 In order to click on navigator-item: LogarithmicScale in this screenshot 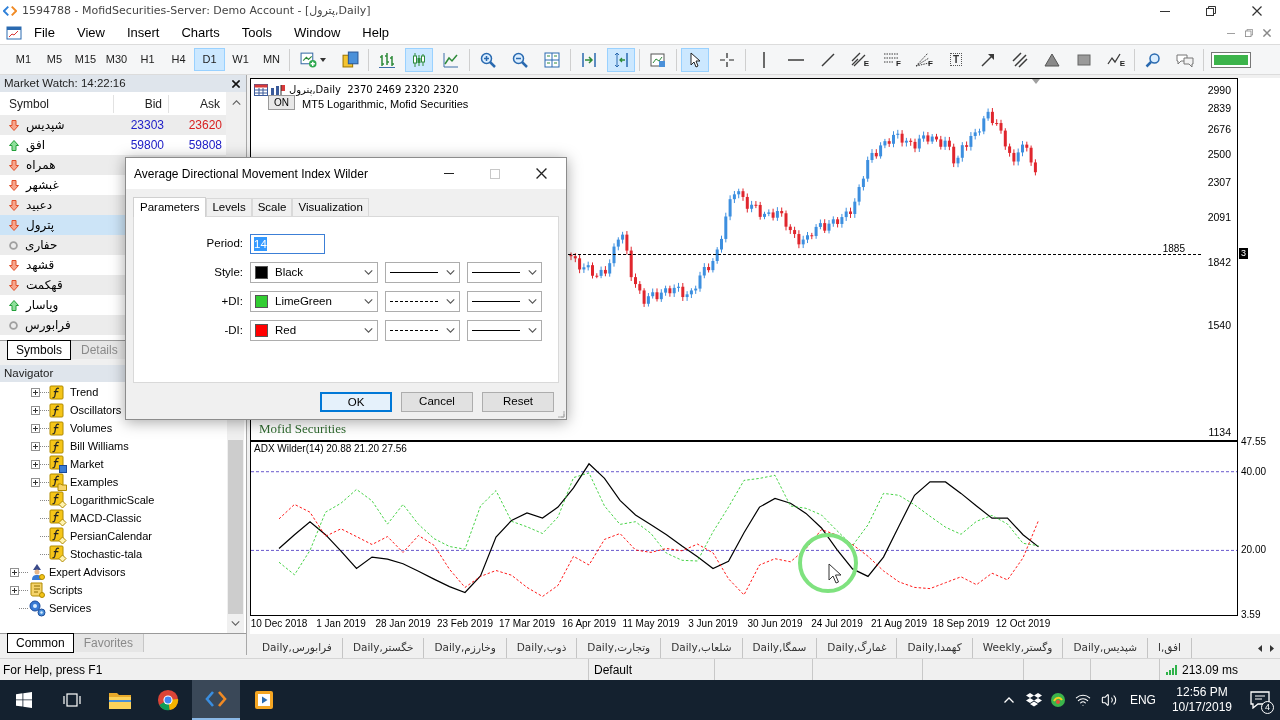, I will do `click(112, 500)`.